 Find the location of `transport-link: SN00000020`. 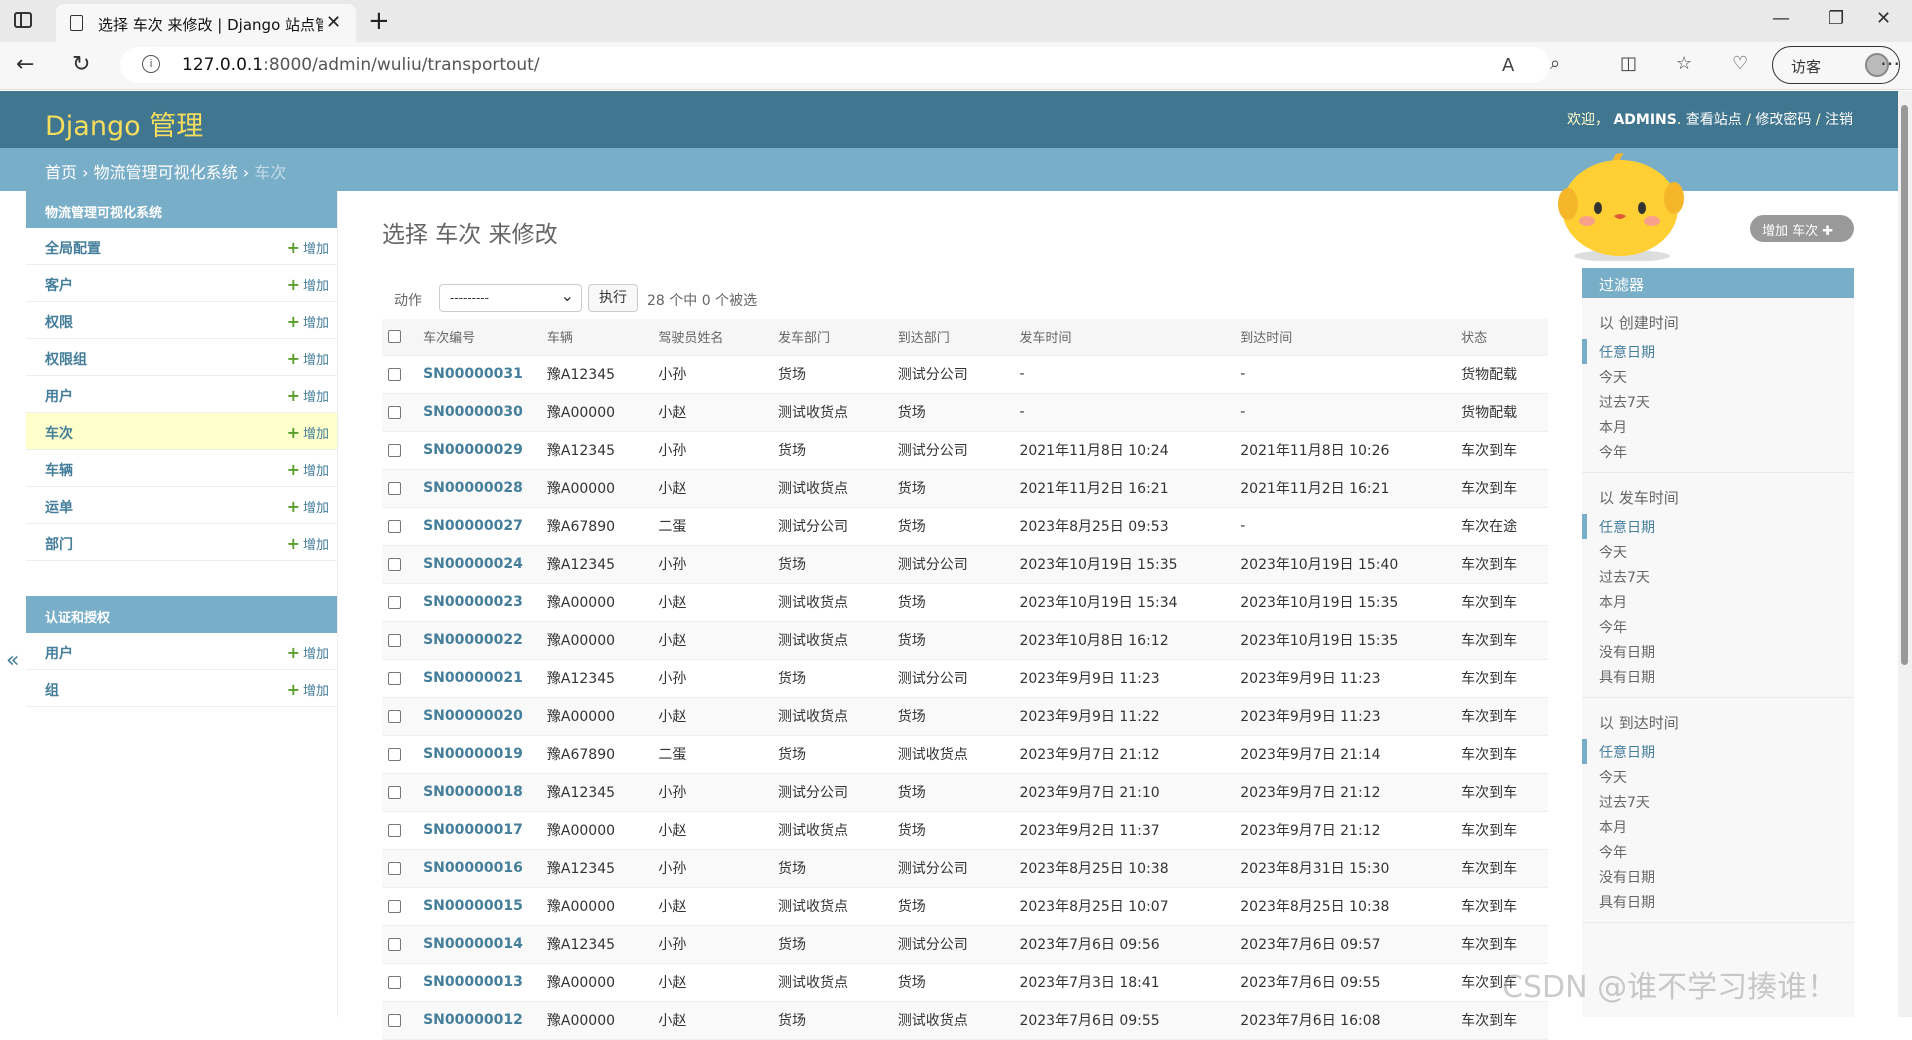

transport-link: SN00000020 is located at coordinates (473, 716).